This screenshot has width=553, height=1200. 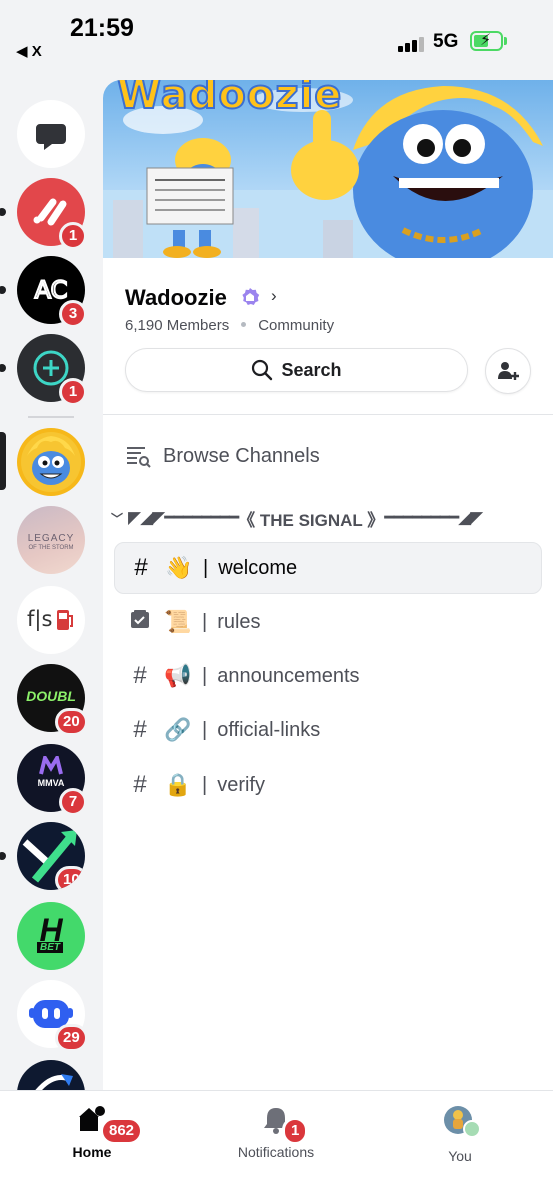 I want to click on channel-emoji: 🔒, so click(x=178, y=784).